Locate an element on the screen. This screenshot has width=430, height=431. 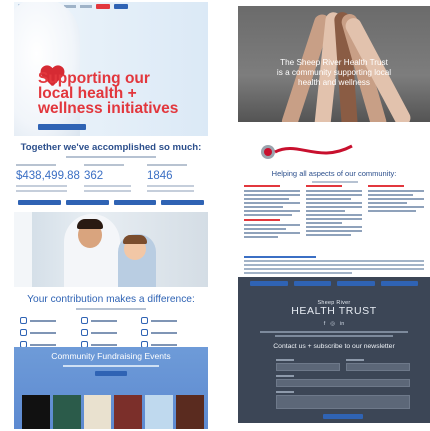
contribution-section: Your contribution makes a difference: is located at coordinates (111, 317).